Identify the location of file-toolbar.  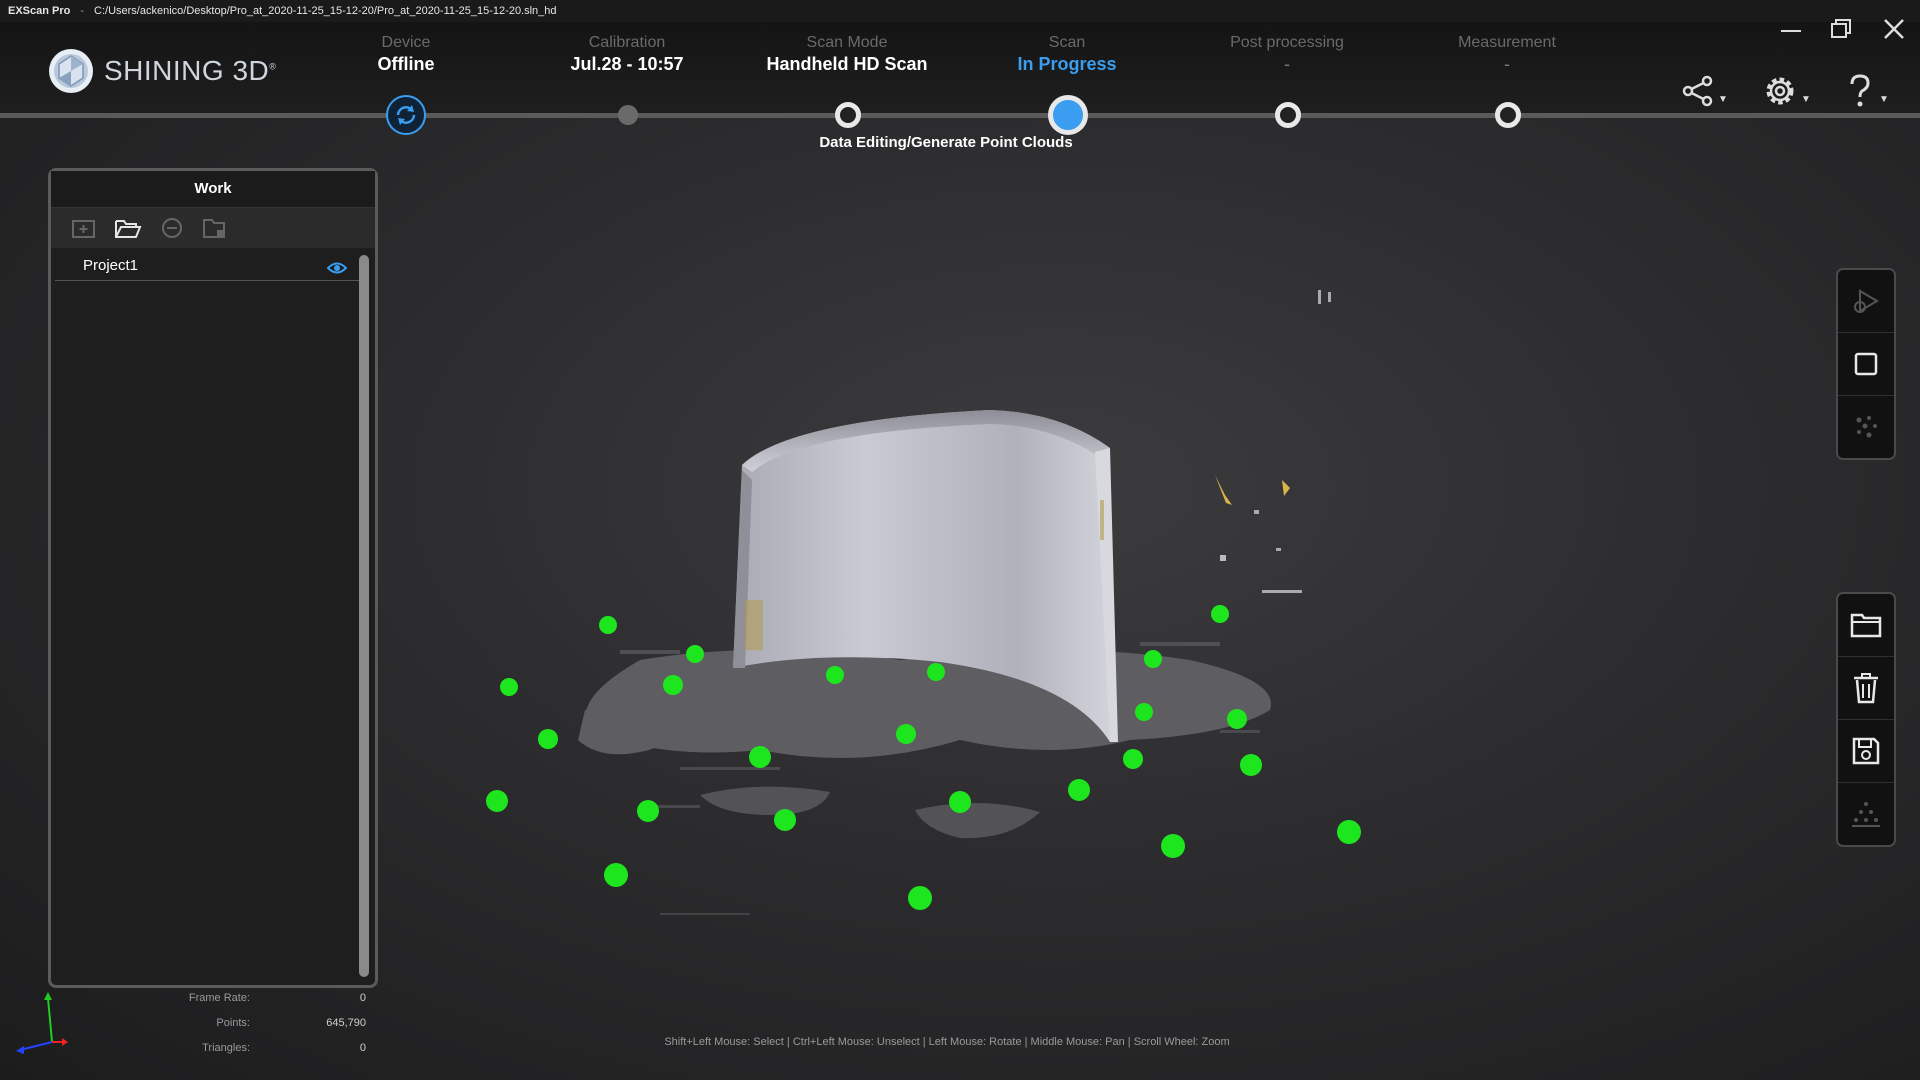
(1866, 719).